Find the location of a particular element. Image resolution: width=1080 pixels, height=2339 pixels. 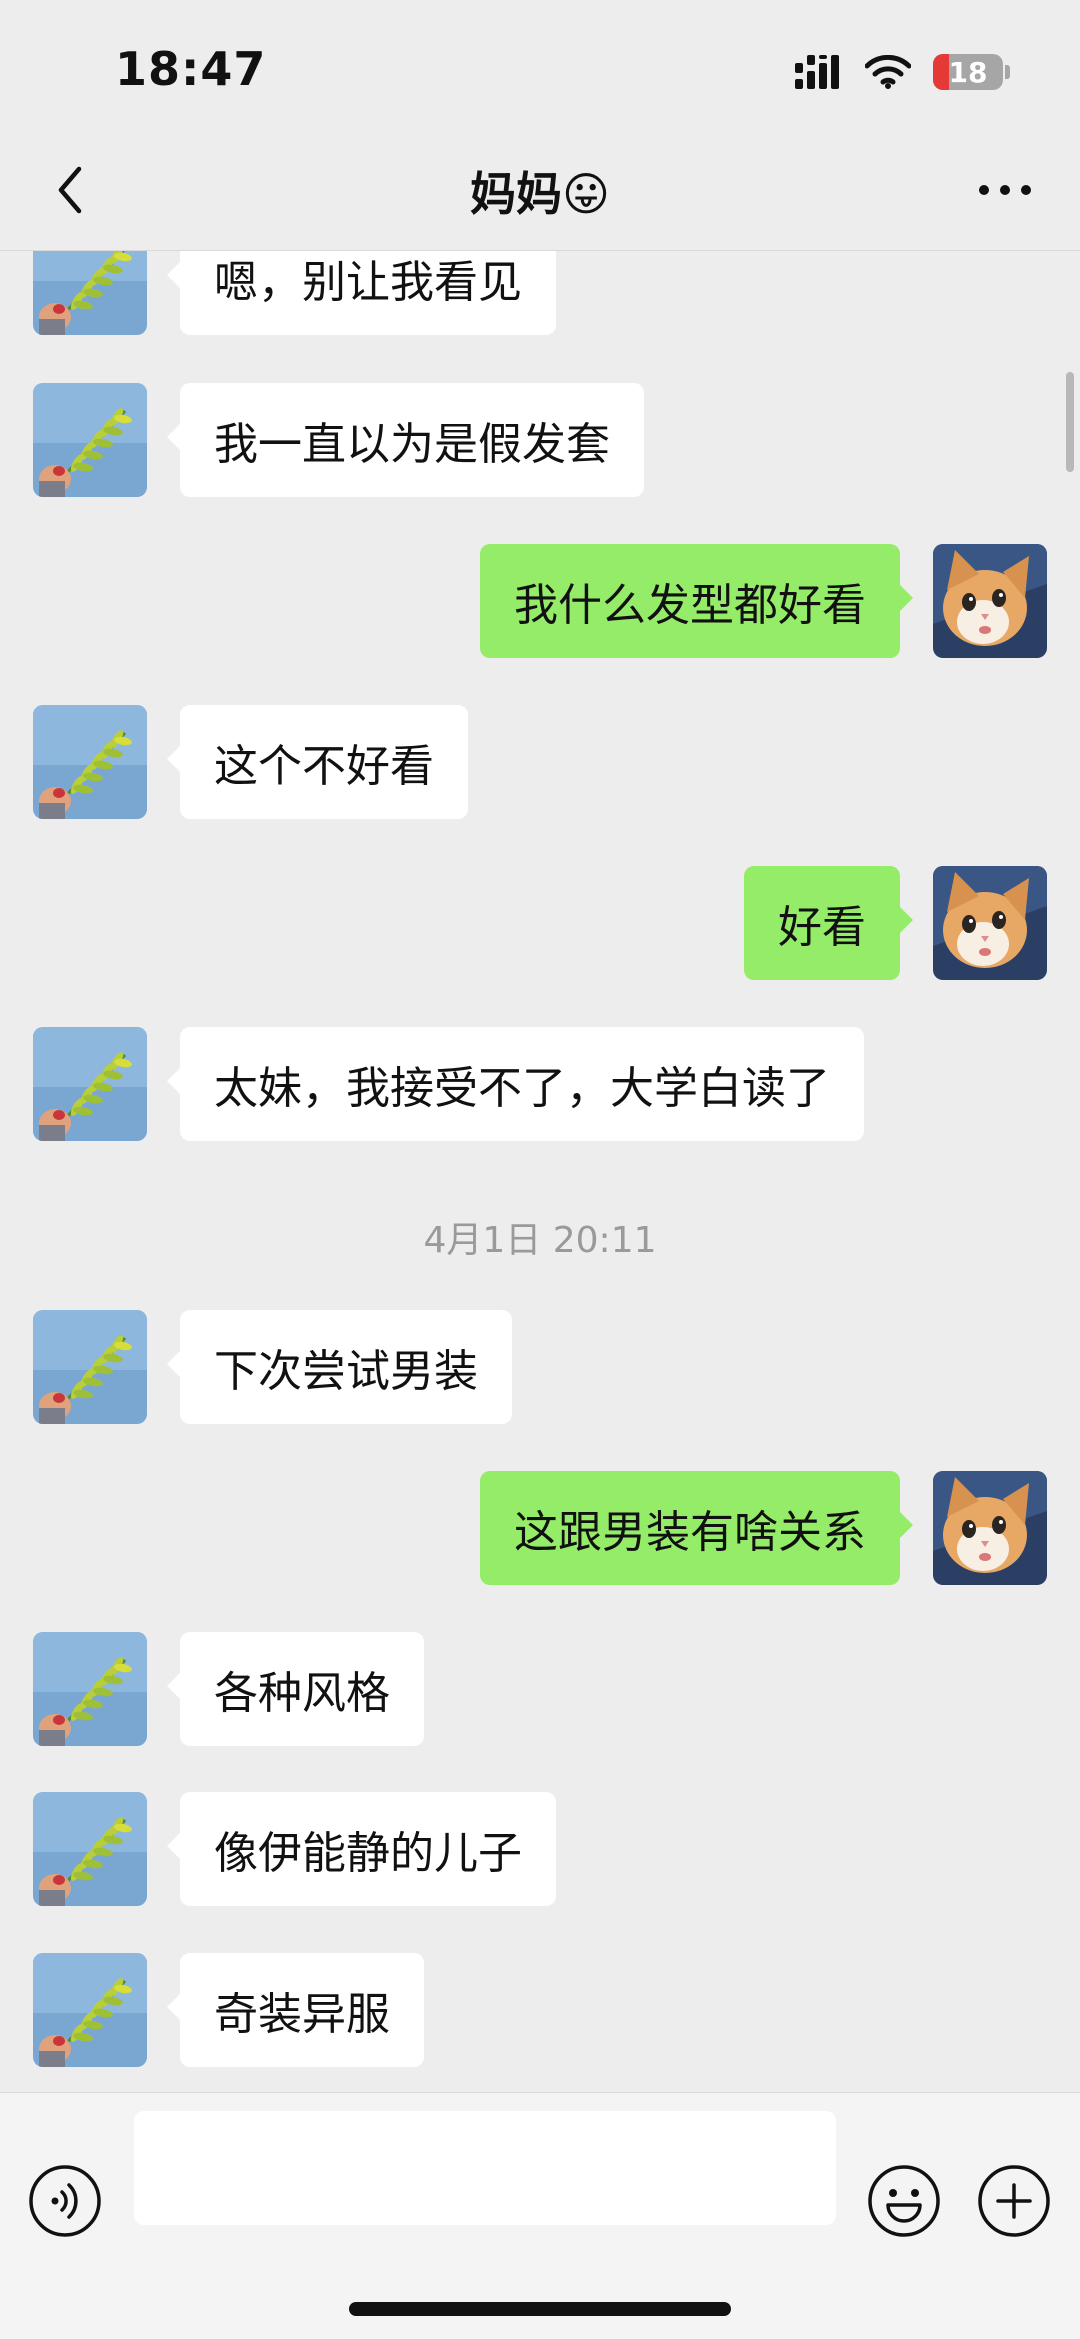

battery-level: 18 is located at coordinates (968, 72).